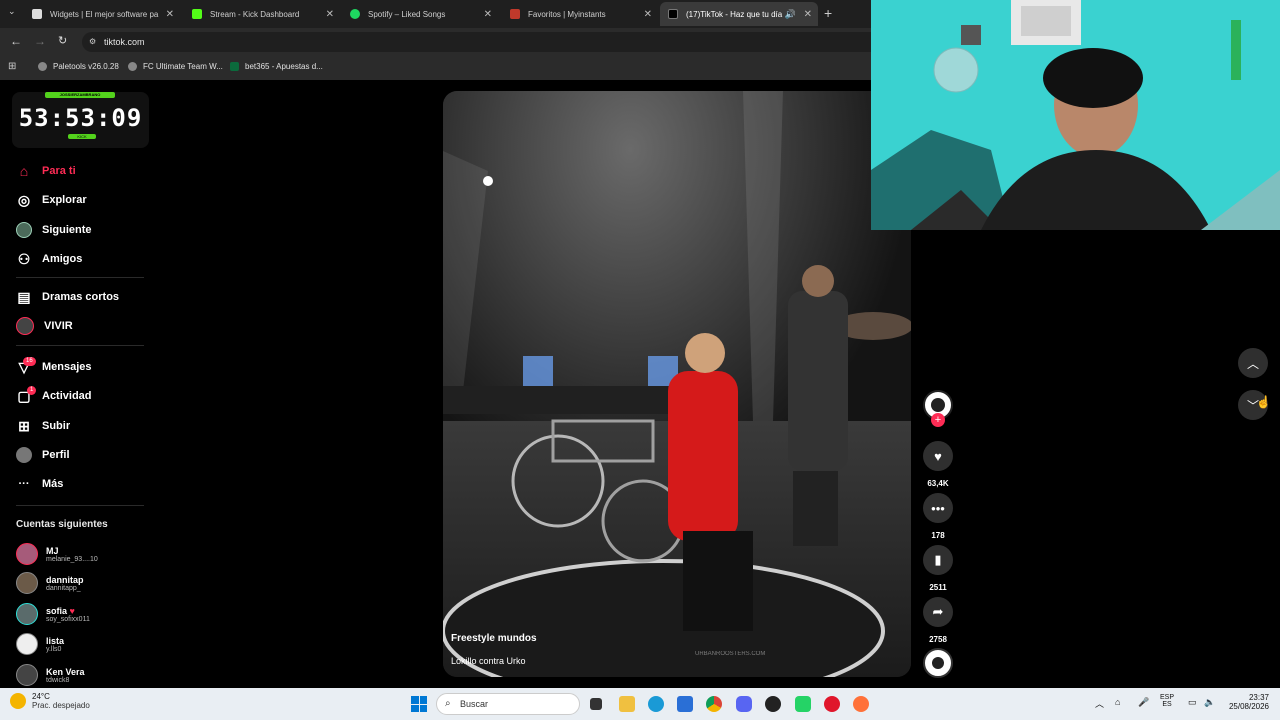 This screenshot has height=720, width=1280. I want to click on save-count: 2511, so click(938, 587).